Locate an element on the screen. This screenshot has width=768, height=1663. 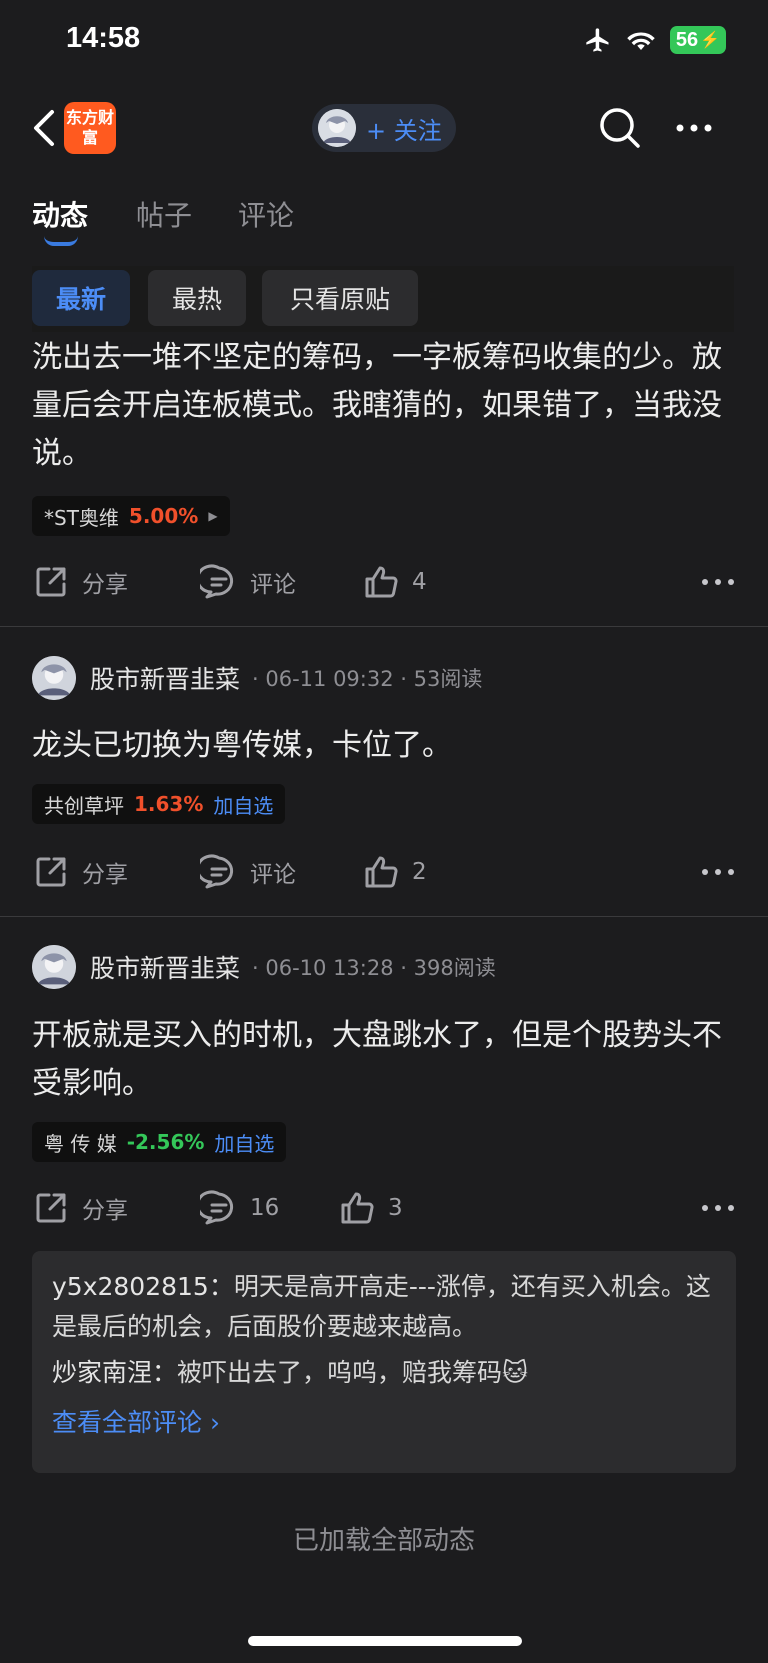
post-author-row: 股市新晋韭菜 · 06-10 13:28 · 398阅读 is located at coordinates (264, 967).